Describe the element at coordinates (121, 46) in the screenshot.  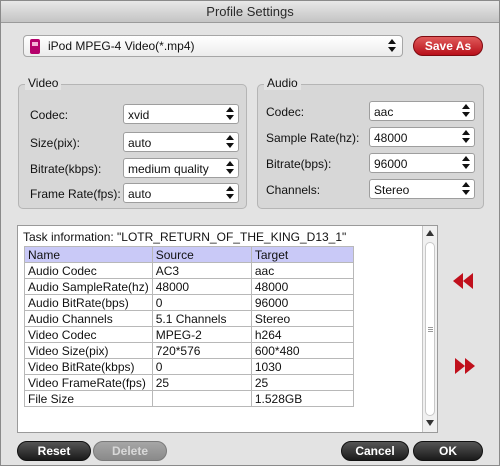
I see `profile-select-value: iPod MPEG-4 Video(*.mp4)` at that location.